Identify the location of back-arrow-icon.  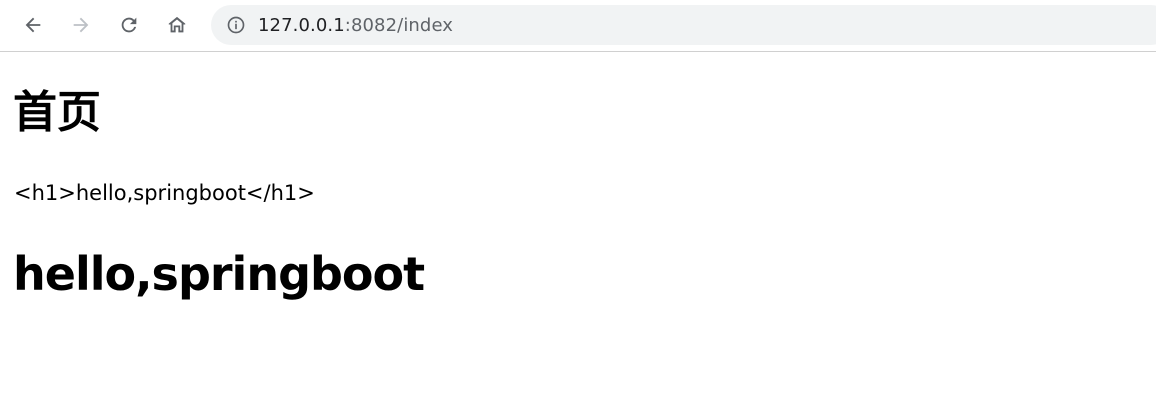
(33, 25).